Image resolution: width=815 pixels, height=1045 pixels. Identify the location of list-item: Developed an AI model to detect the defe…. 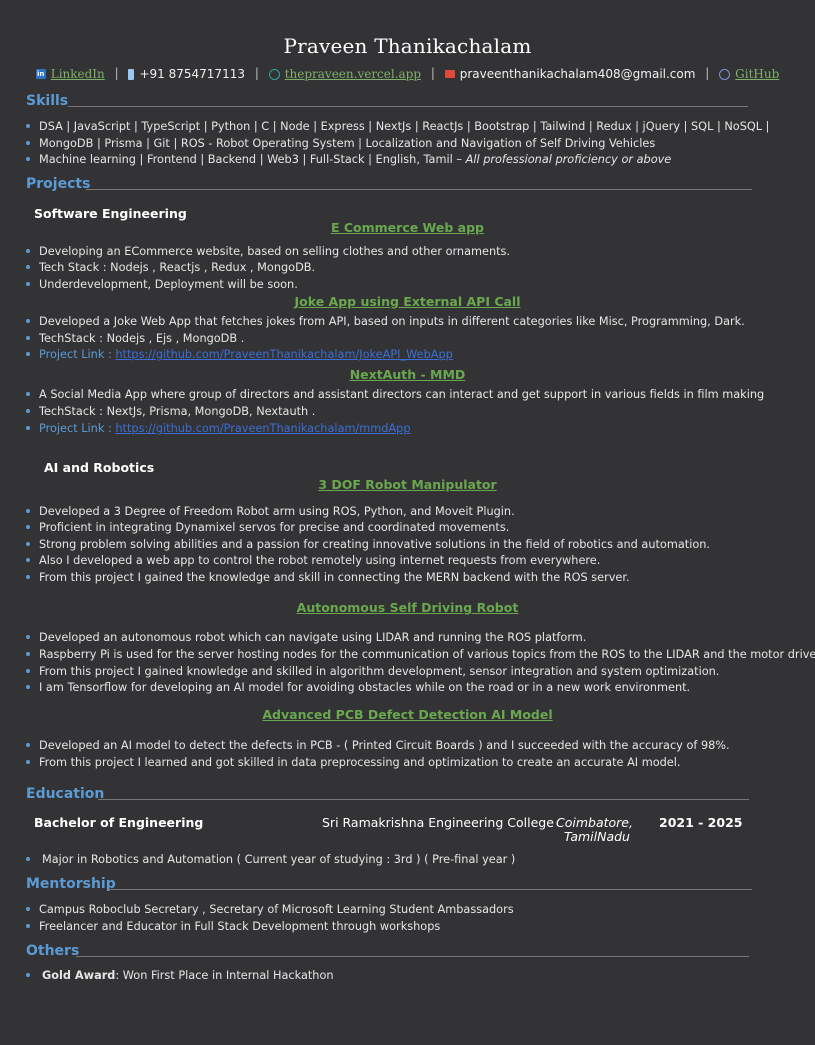
(378, 745).